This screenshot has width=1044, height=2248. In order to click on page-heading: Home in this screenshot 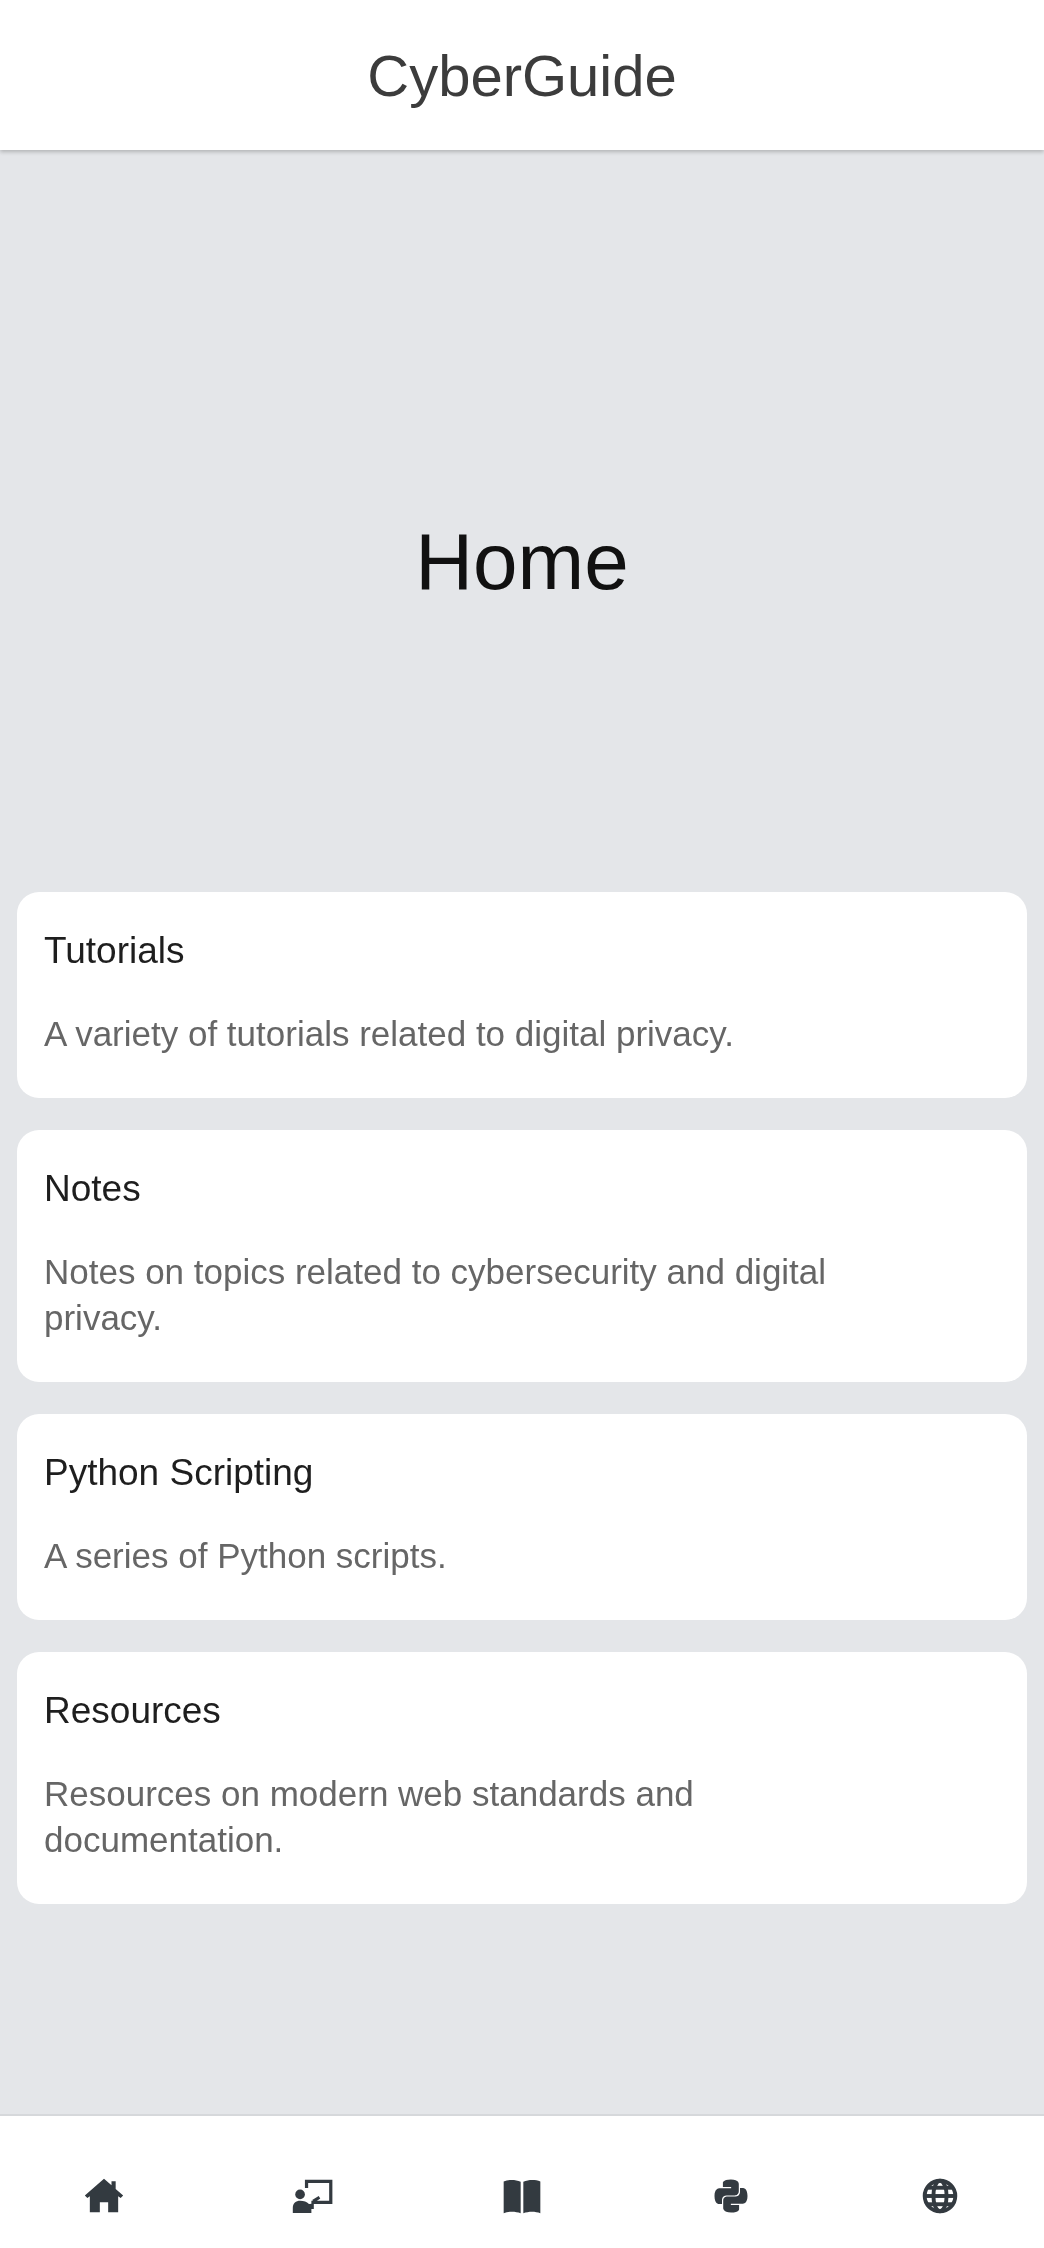, I will do `click(522, 562)`.